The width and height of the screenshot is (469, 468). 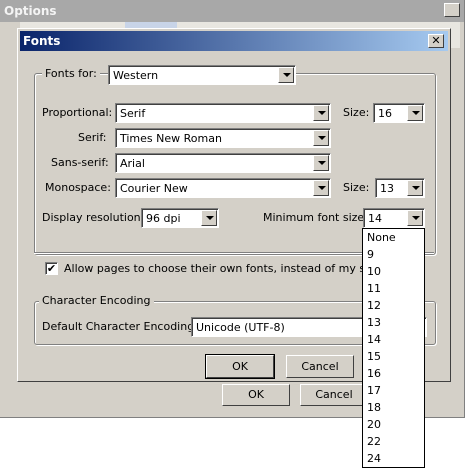 What do you see at coordinates (256, 395) in the screenshot?
I see `options-ok-button: OK` at bounding box center [256, 395].